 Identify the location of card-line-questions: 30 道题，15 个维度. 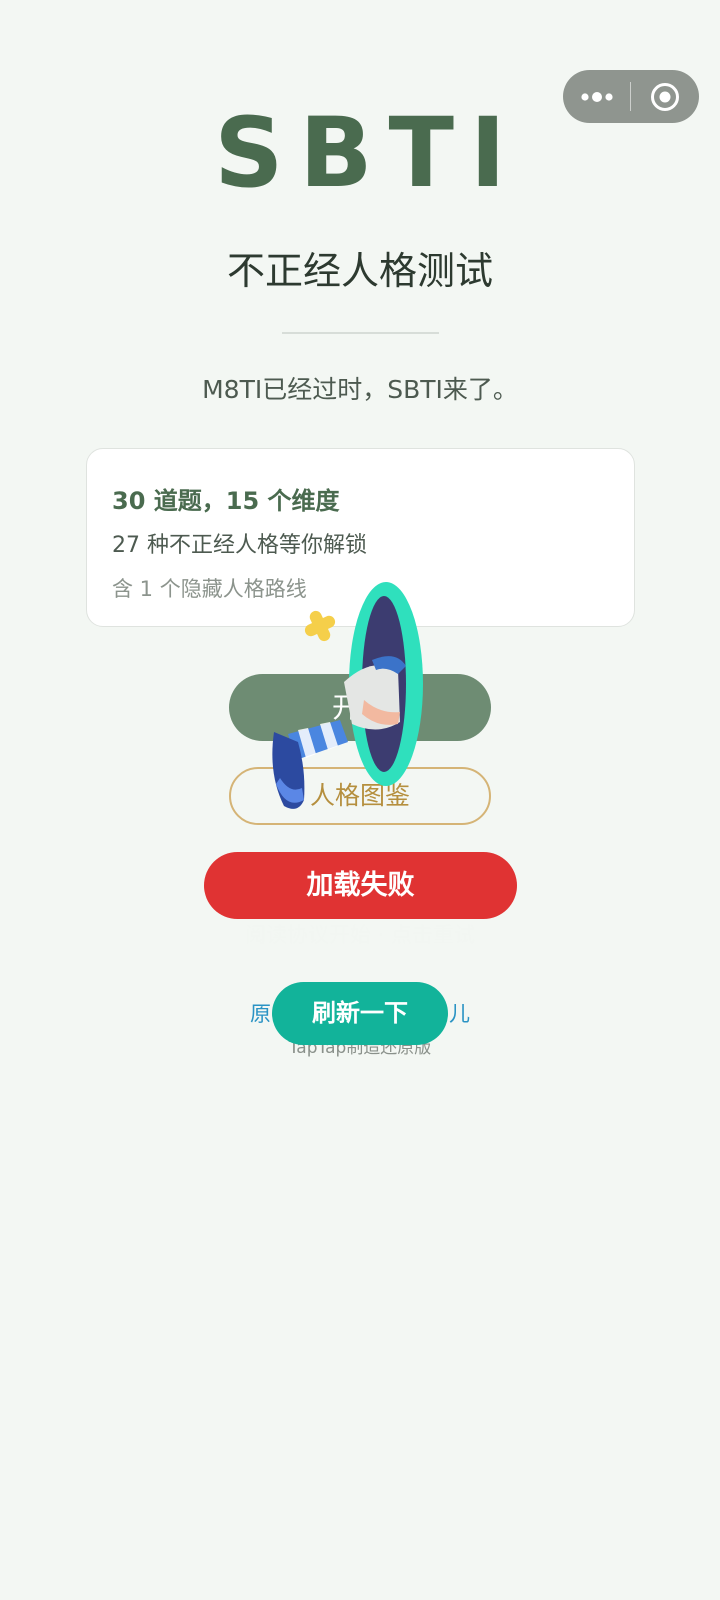
(226, 501).